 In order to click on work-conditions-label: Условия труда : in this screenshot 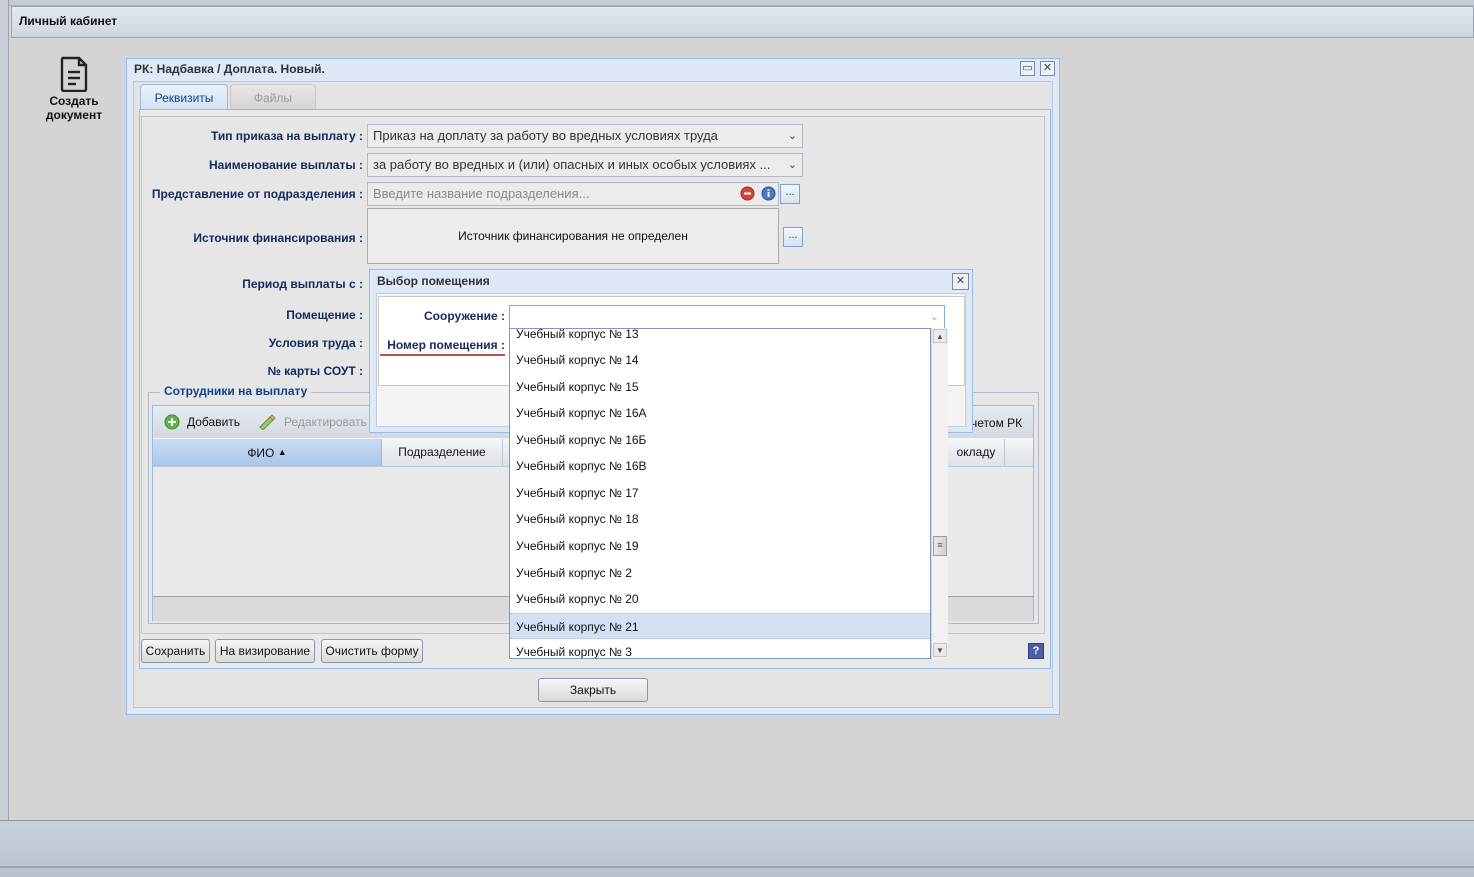, I will do `click(315, 343)`.